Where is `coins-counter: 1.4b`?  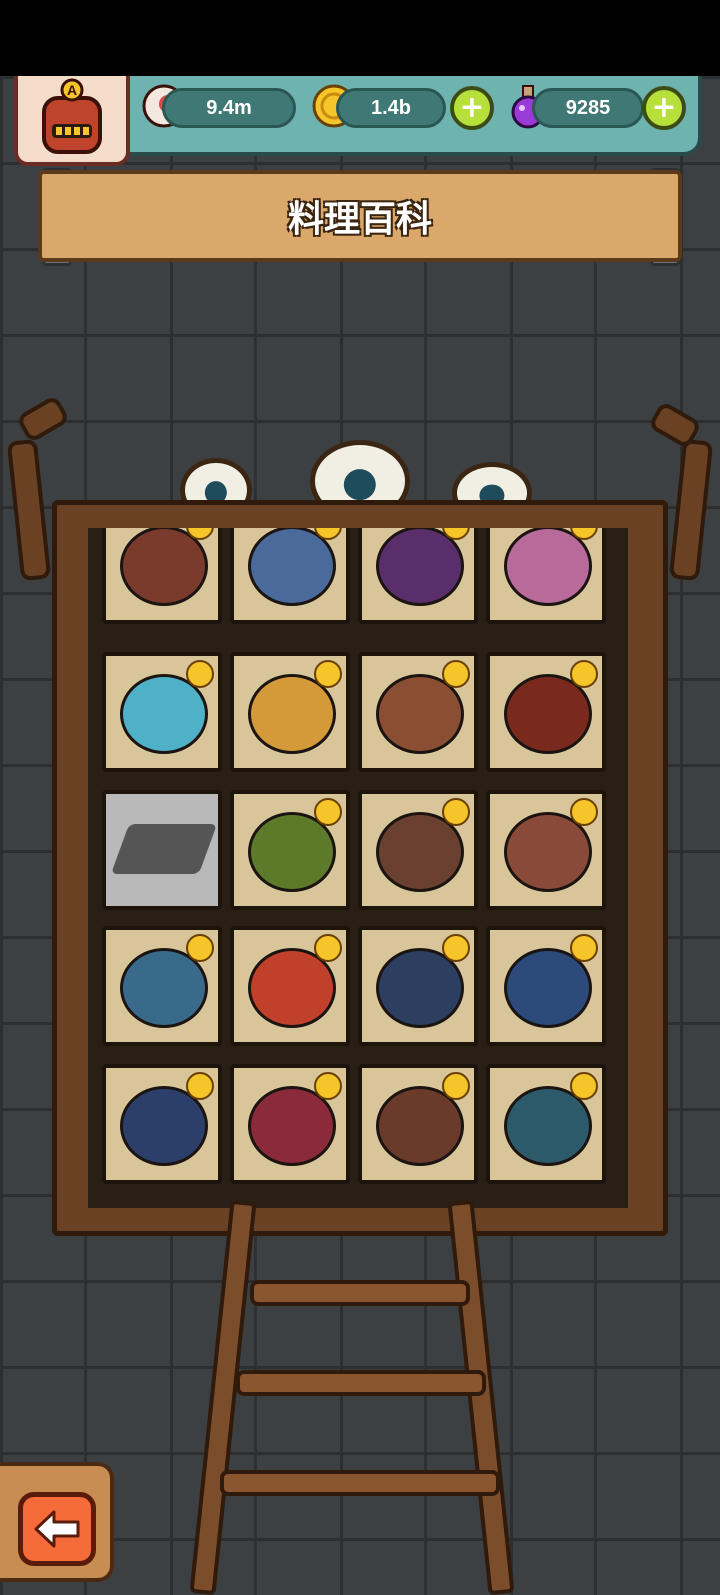 coins-counter: 1.4b is located at coordinates (391, 108).